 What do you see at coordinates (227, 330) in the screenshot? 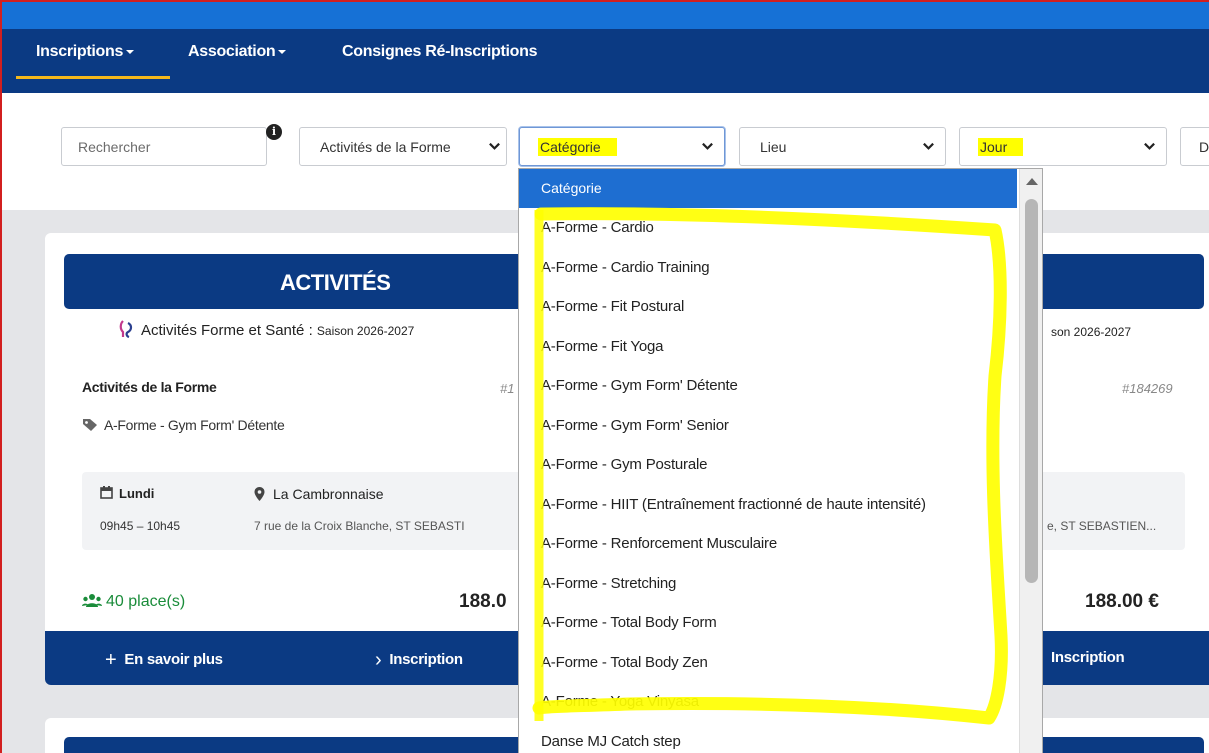
I see `subtitle-main: Activités Forme et Santé :` at bounding box center [227, 330].